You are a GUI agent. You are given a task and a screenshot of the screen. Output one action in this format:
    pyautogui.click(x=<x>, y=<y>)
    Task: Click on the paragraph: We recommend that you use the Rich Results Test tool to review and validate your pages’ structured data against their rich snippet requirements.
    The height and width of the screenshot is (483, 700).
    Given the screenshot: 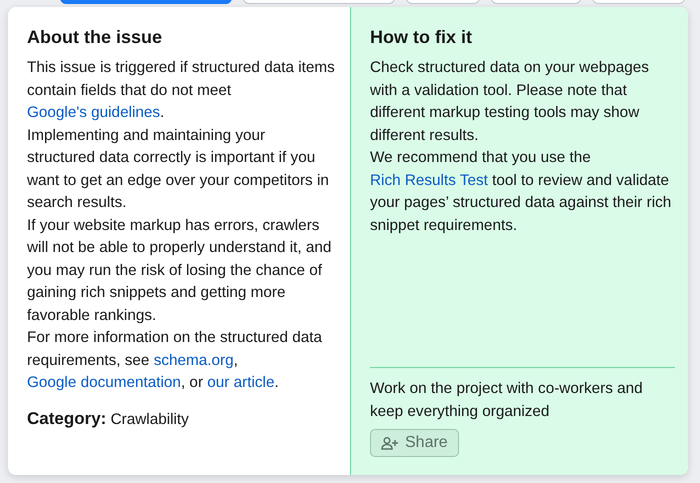 What is the action you would take?
    pyautogui.click(x=521, y=192)
    